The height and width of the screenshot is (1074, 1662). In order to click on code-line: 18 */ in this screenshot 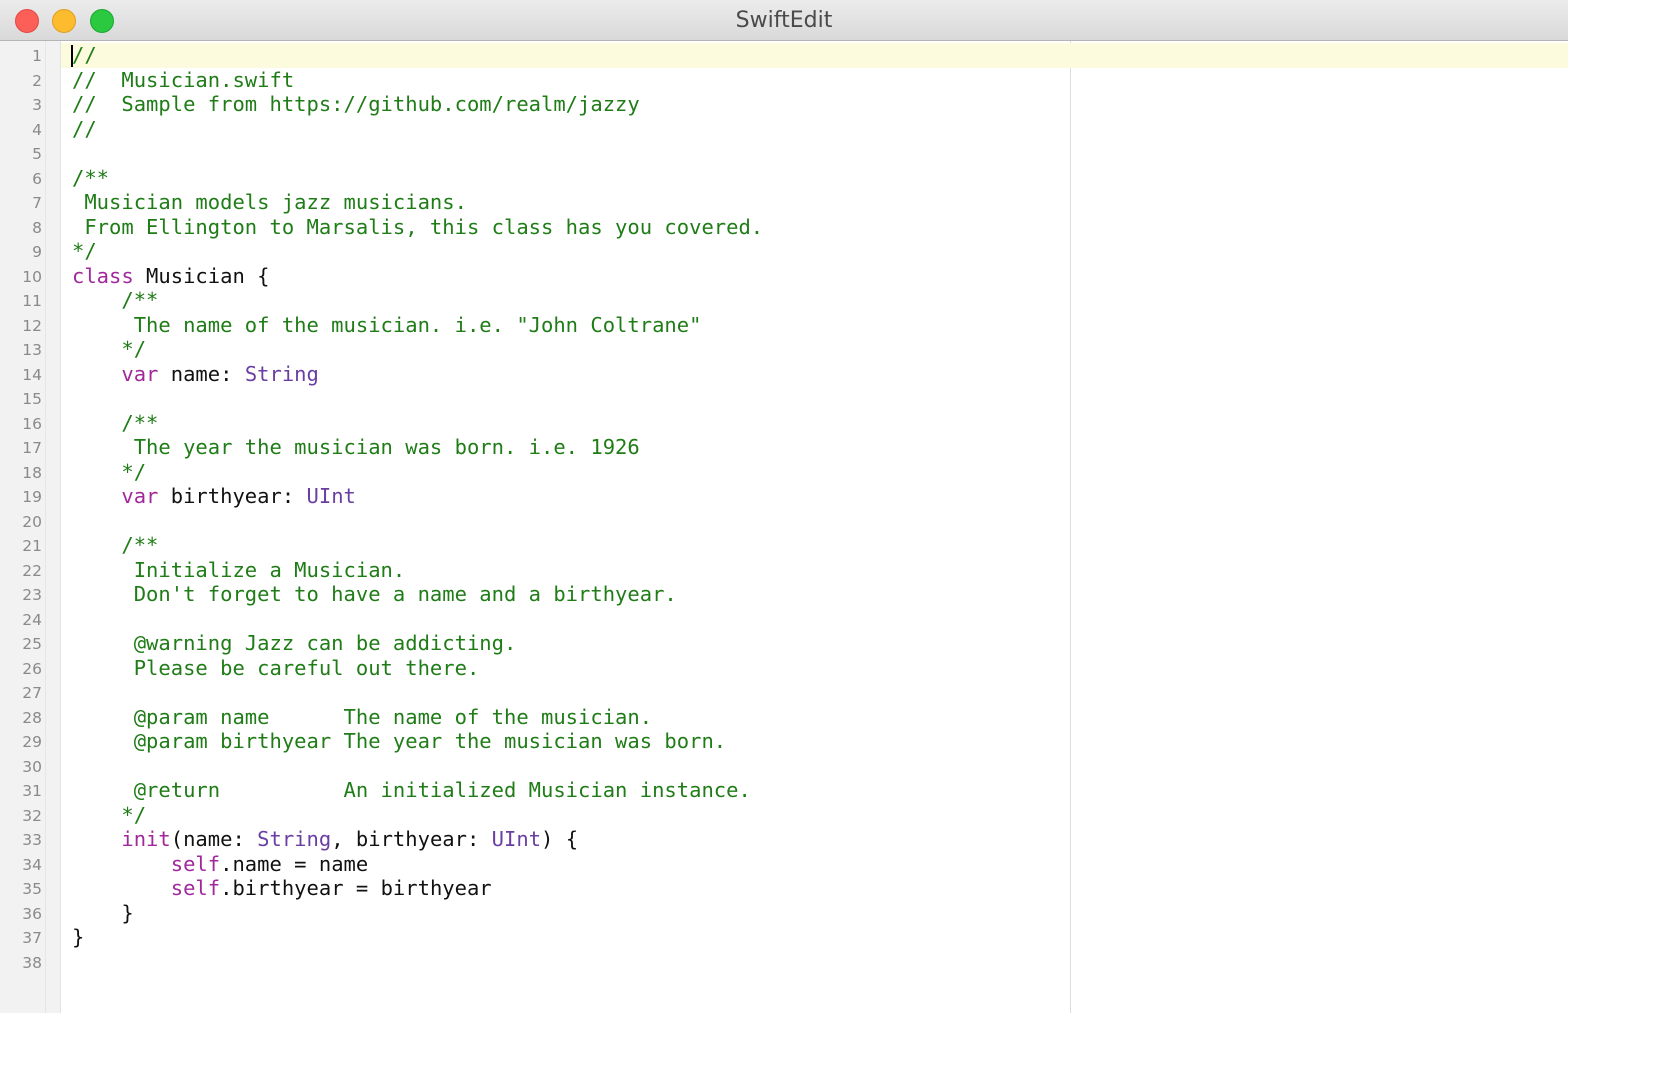, I will do `click(795, 472)`.